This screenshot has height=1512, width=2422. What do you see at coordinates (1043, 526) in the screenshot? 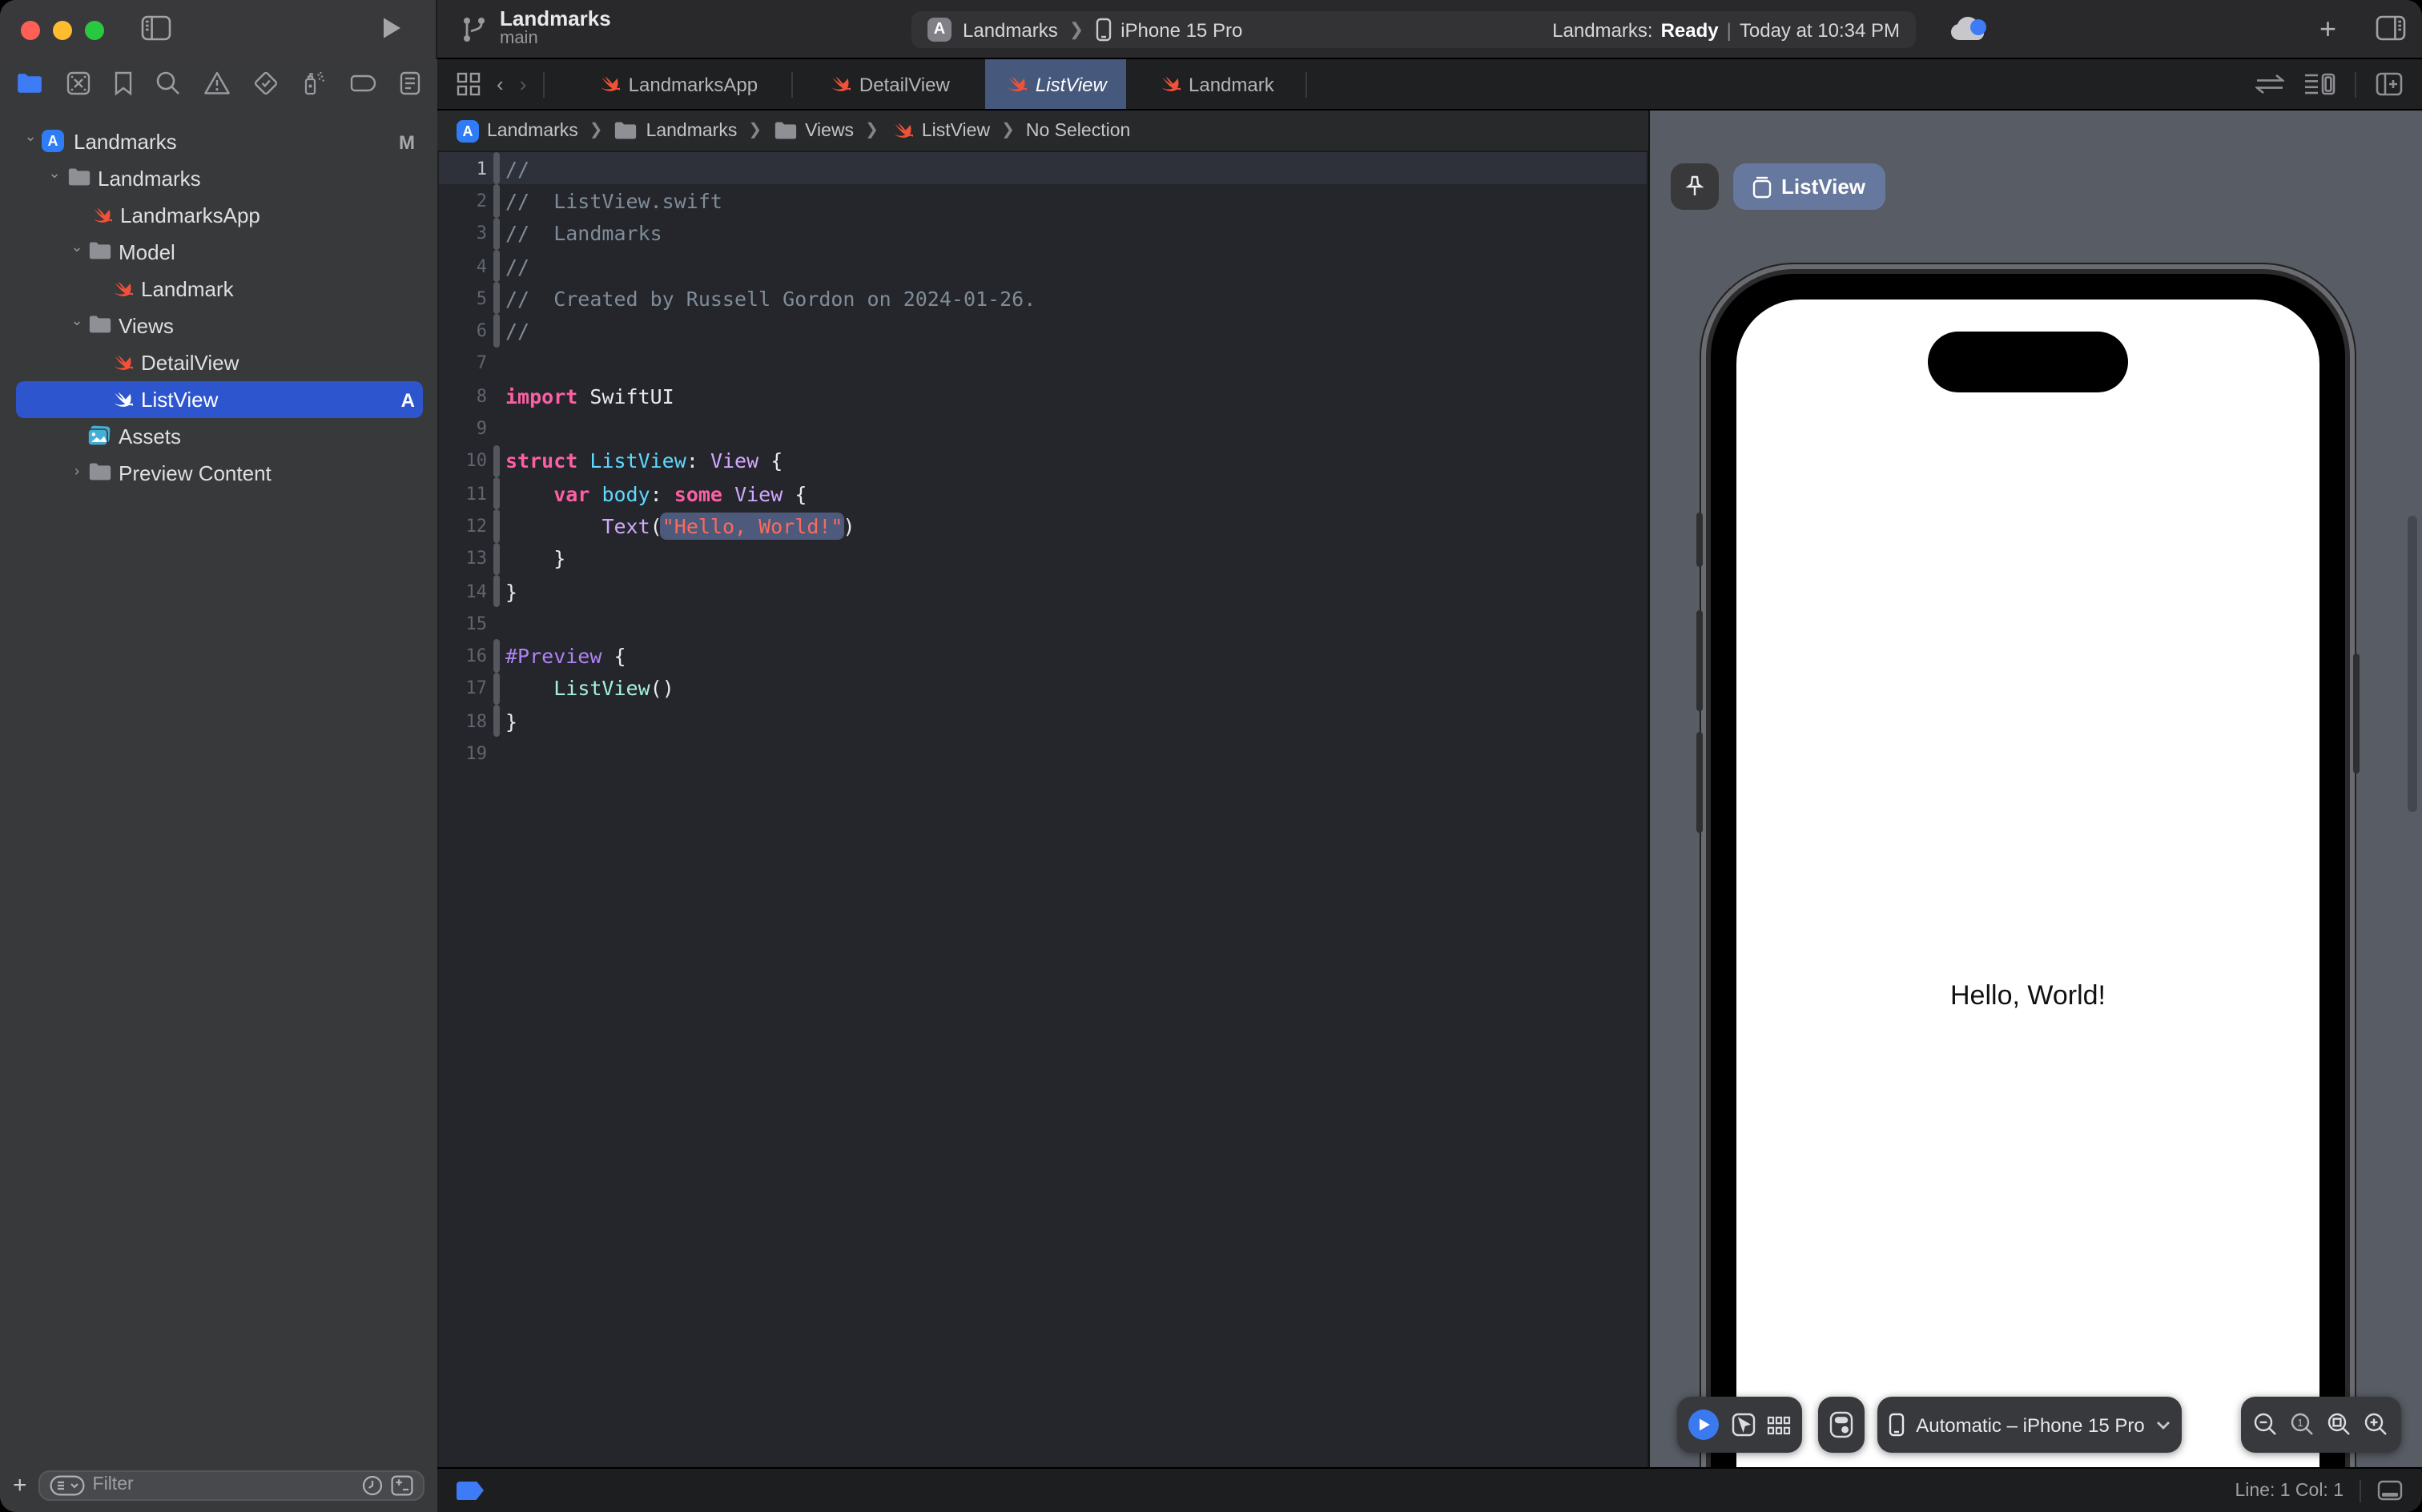
I see `code-line-12: 12 Text("Hello, World!")` at bounding box center [1043, 526].